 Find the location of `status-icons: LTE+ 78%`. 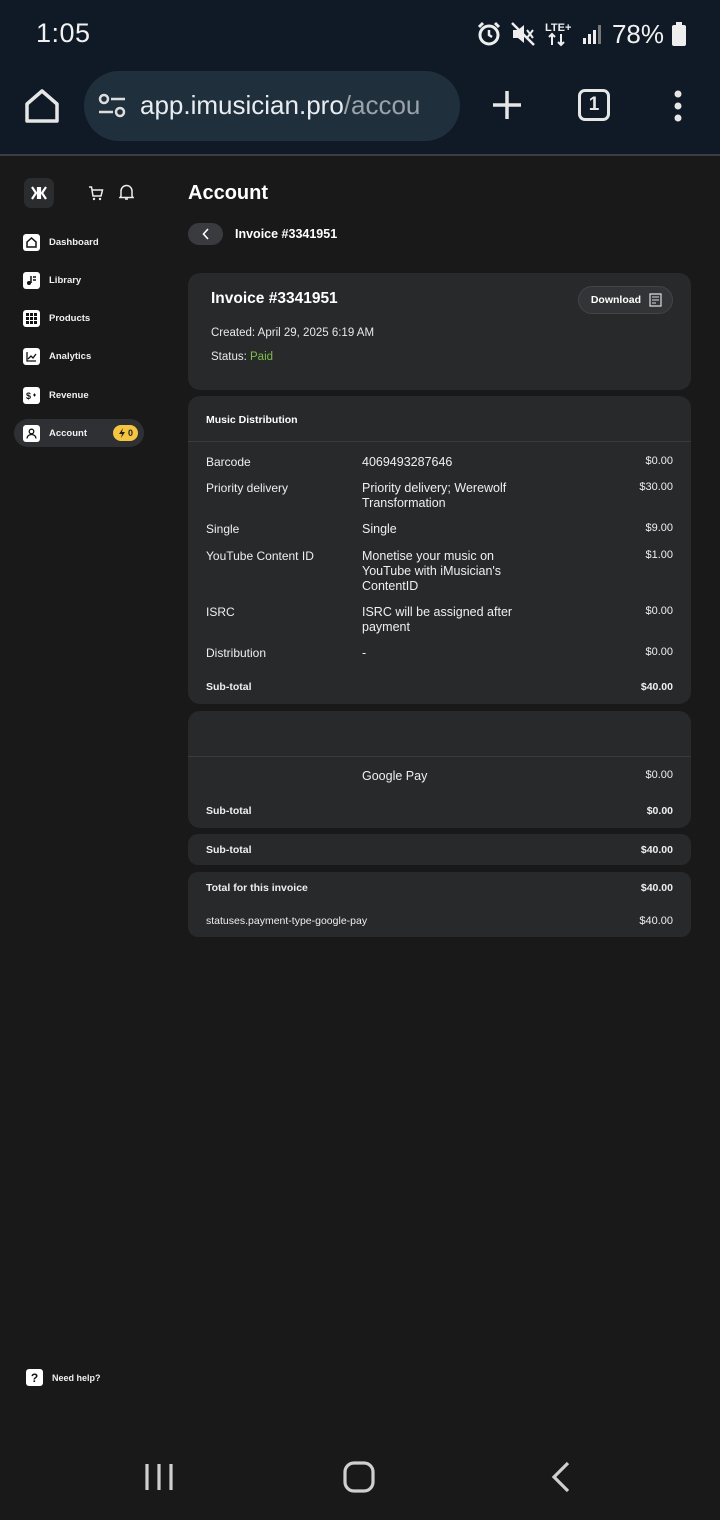

status-icons: LTE+ 78% is located at coordinates (581, 34).